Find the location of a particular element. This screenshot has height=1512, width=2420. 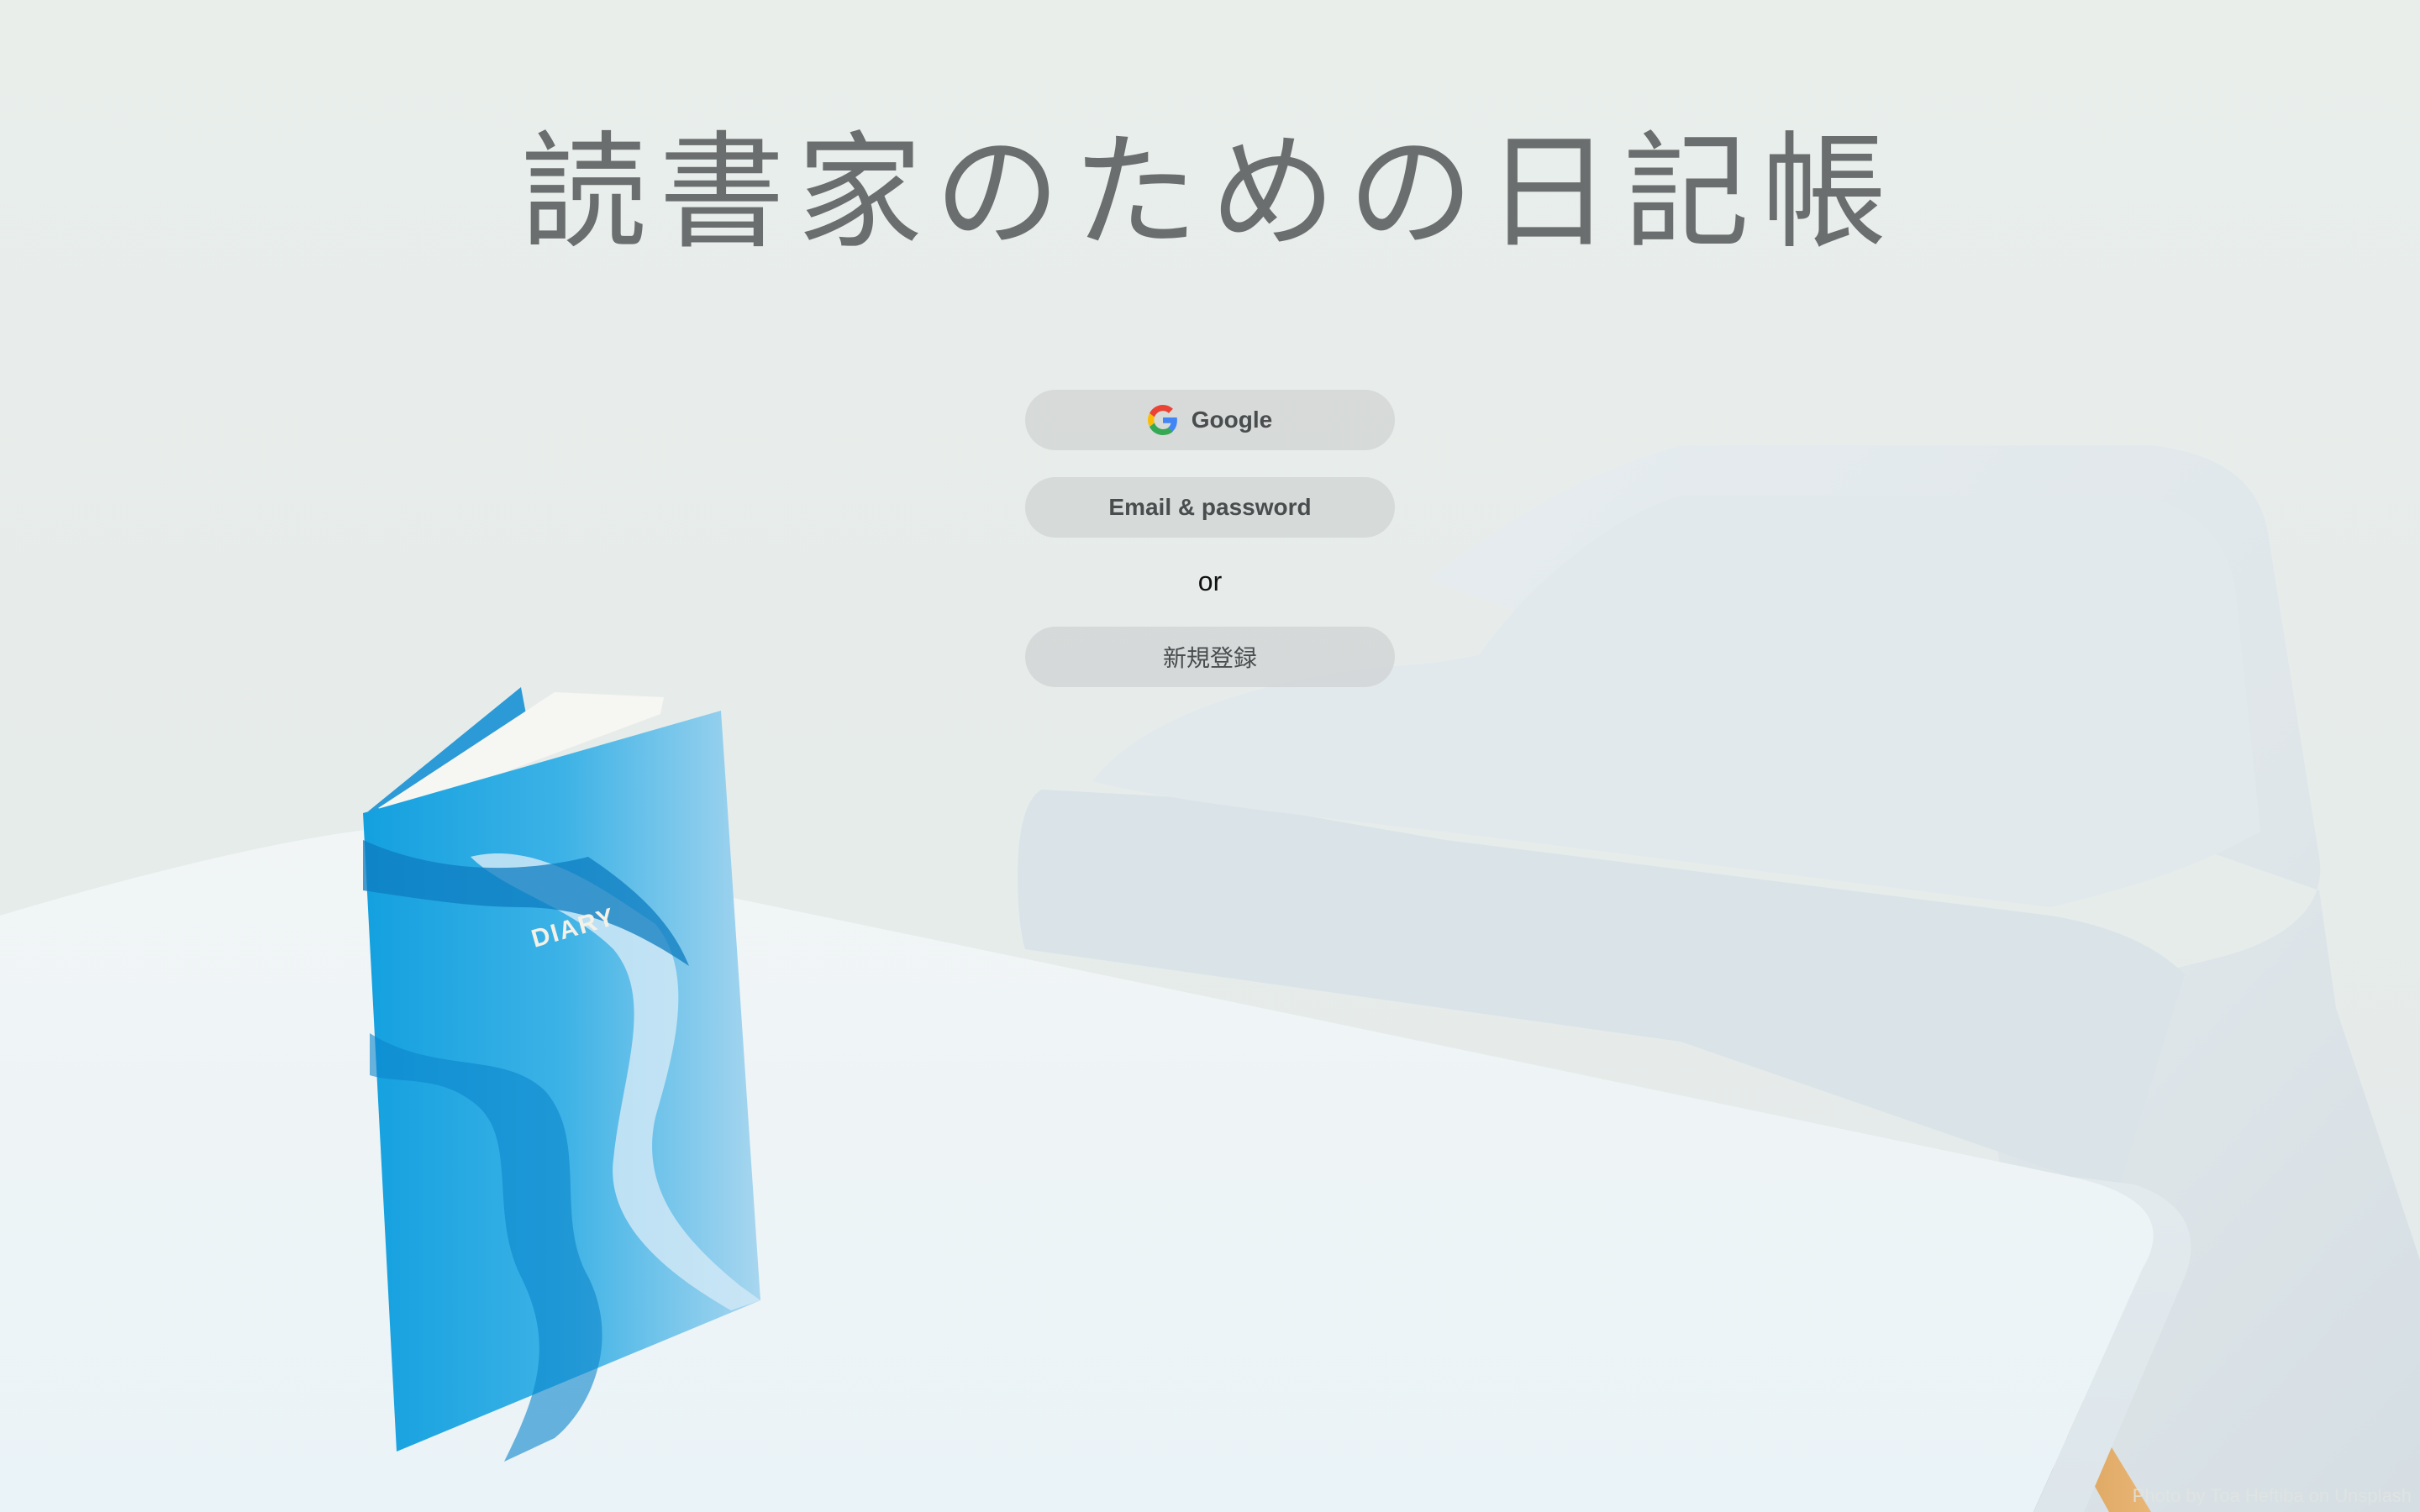

photo-credit: Photo by Toa Heftiba on Unsplash is located at coordinates (2272, 1495).